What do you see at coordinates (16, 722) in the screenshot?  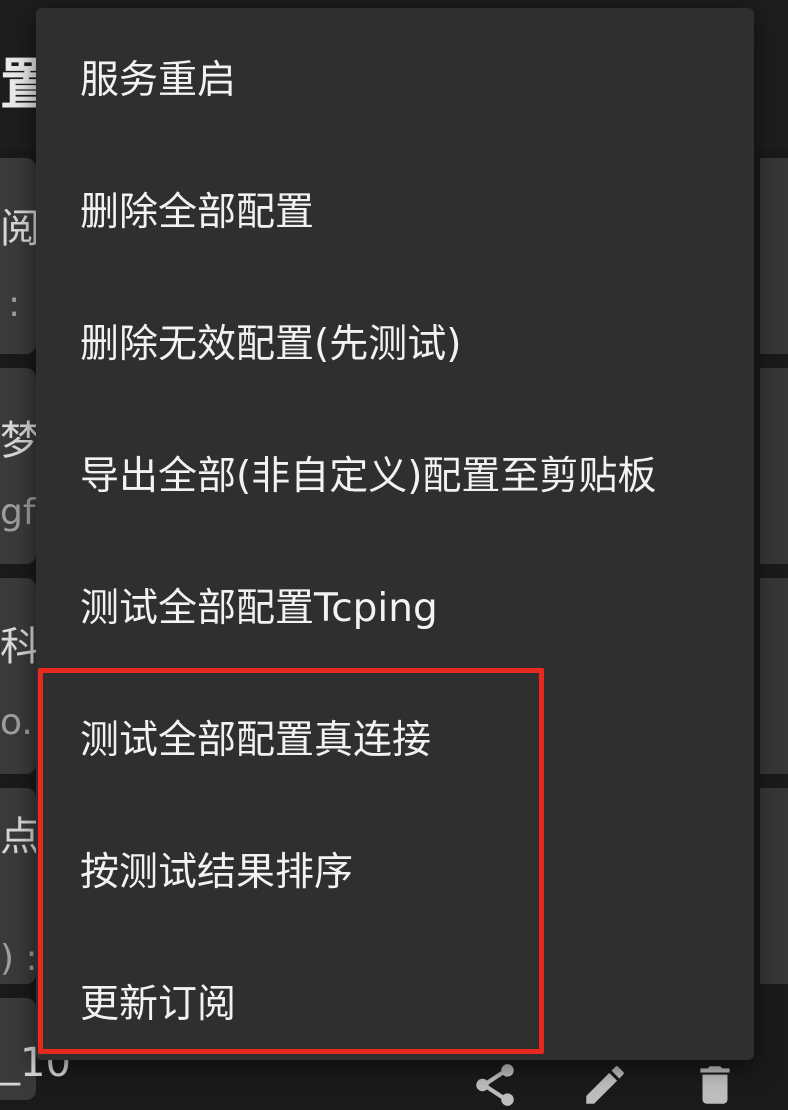 I see `list-item-address: o.` at bounding box center [16, 722].